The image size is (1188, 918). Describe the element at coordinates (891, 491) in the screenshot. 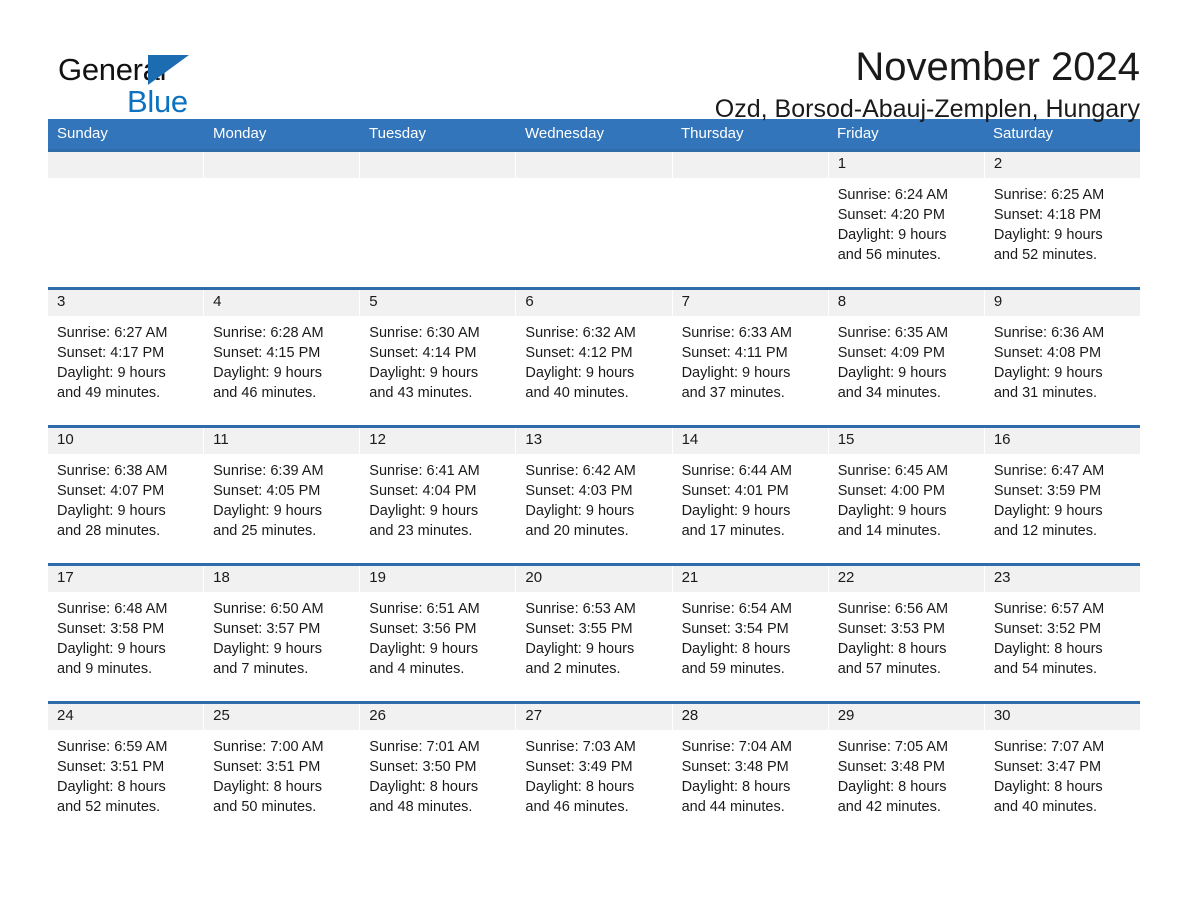

I see `sunset-text: Sunset: 4:00 PM` at that location.